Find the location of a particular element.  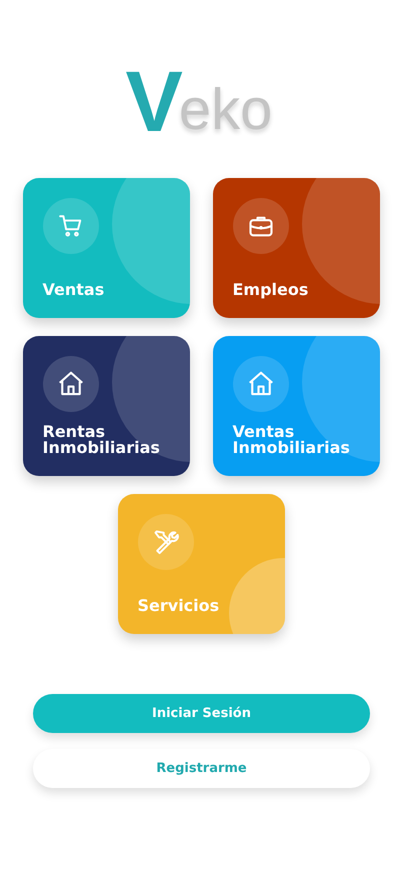

category-card: Rentas Inmobiliarias is located at coordinates (106, 406).